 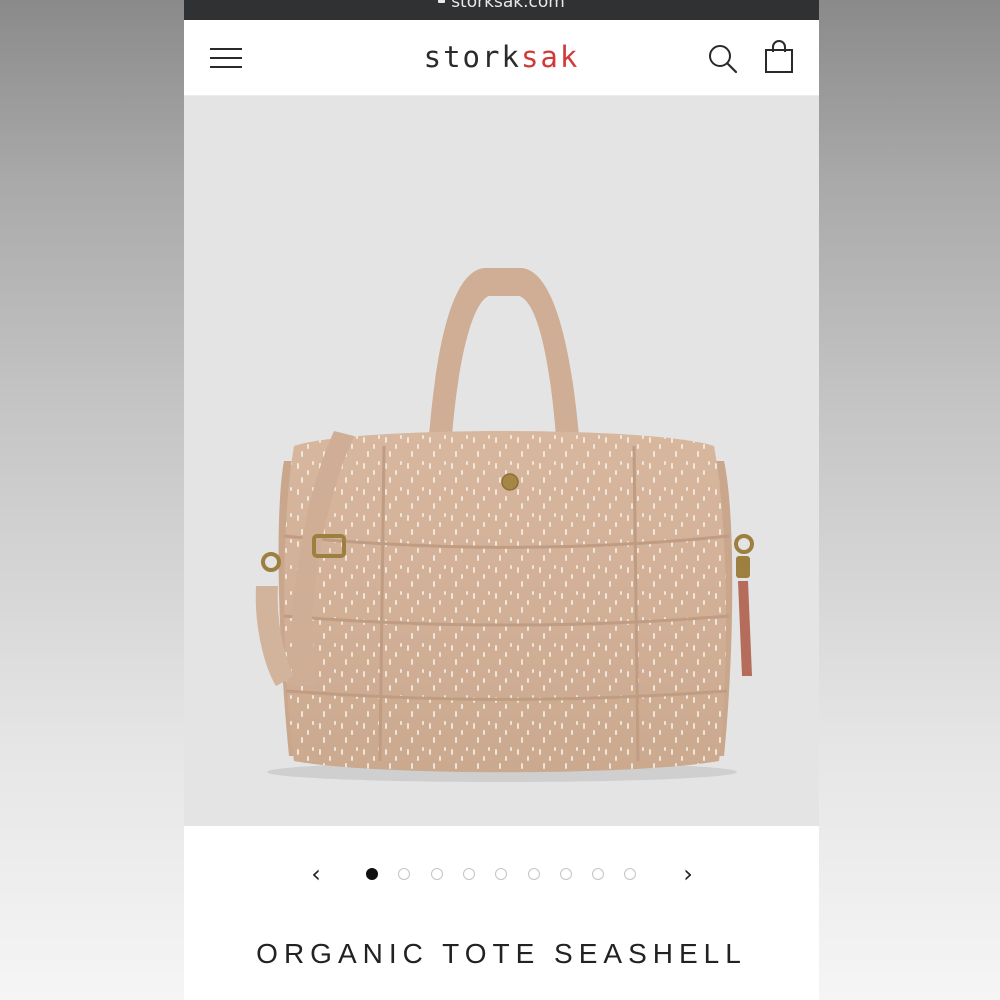 I want to click on url-text: storksak.com, so click(x=508, y=6).